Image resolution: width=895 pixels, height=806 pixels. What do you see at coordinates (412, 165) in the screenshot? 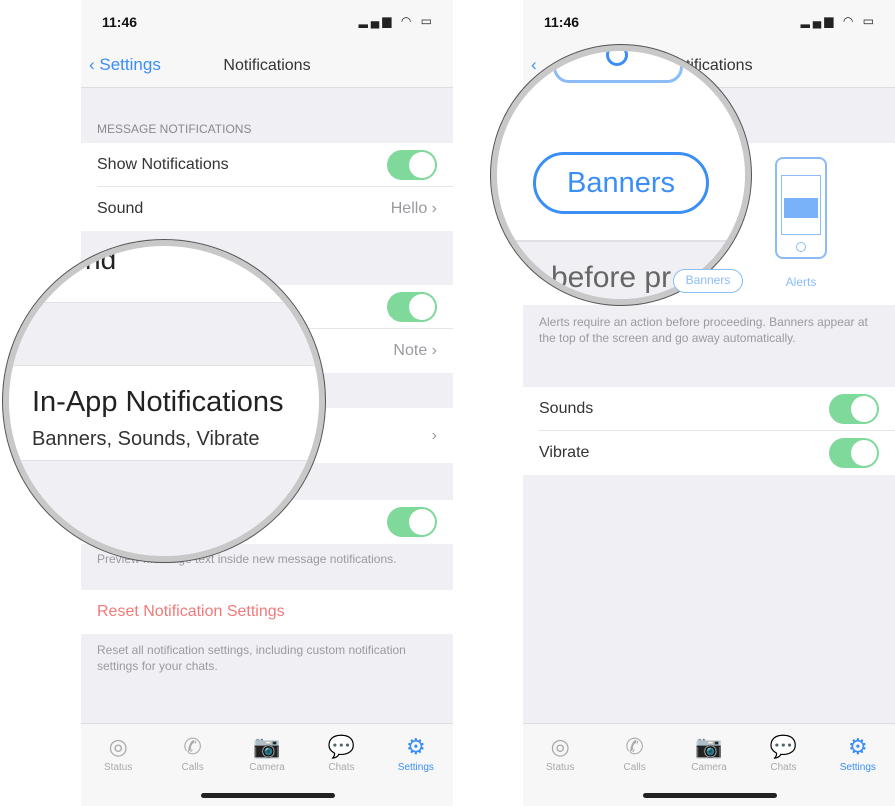
I see `show-notifications-toggle` at bounding box center [412, 165].